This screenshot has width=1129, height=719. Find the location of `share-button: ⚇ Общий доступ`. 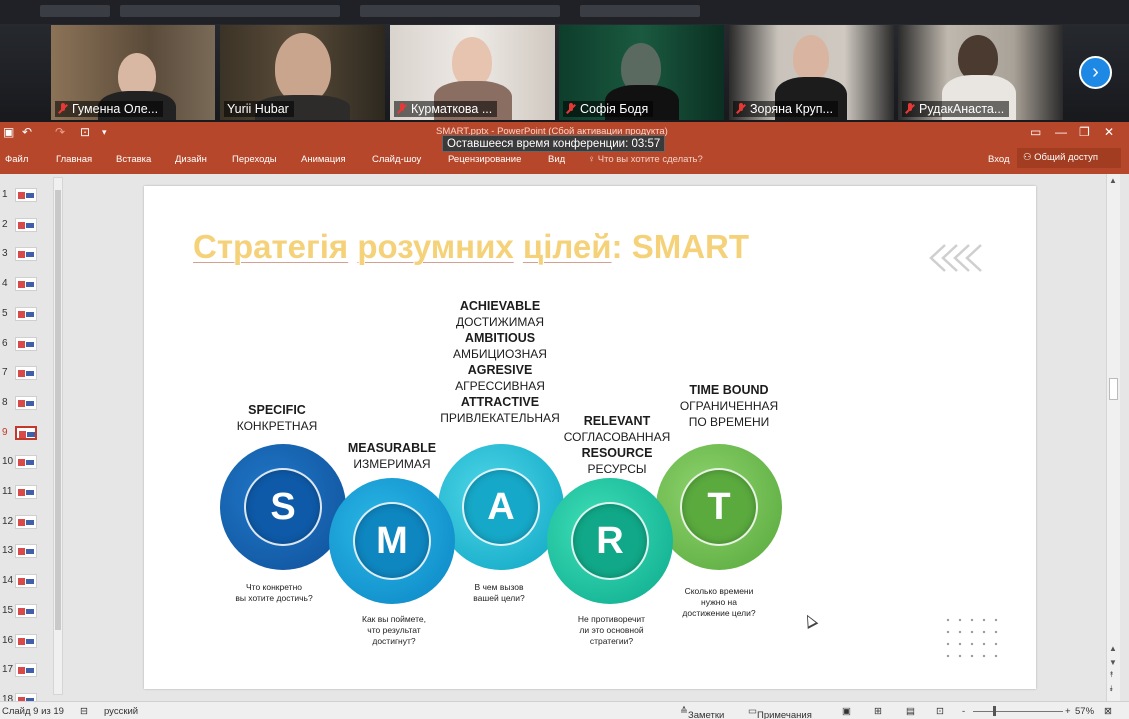

share-button: ⚇ Общий доступ is located at coordinates (1069, 158).